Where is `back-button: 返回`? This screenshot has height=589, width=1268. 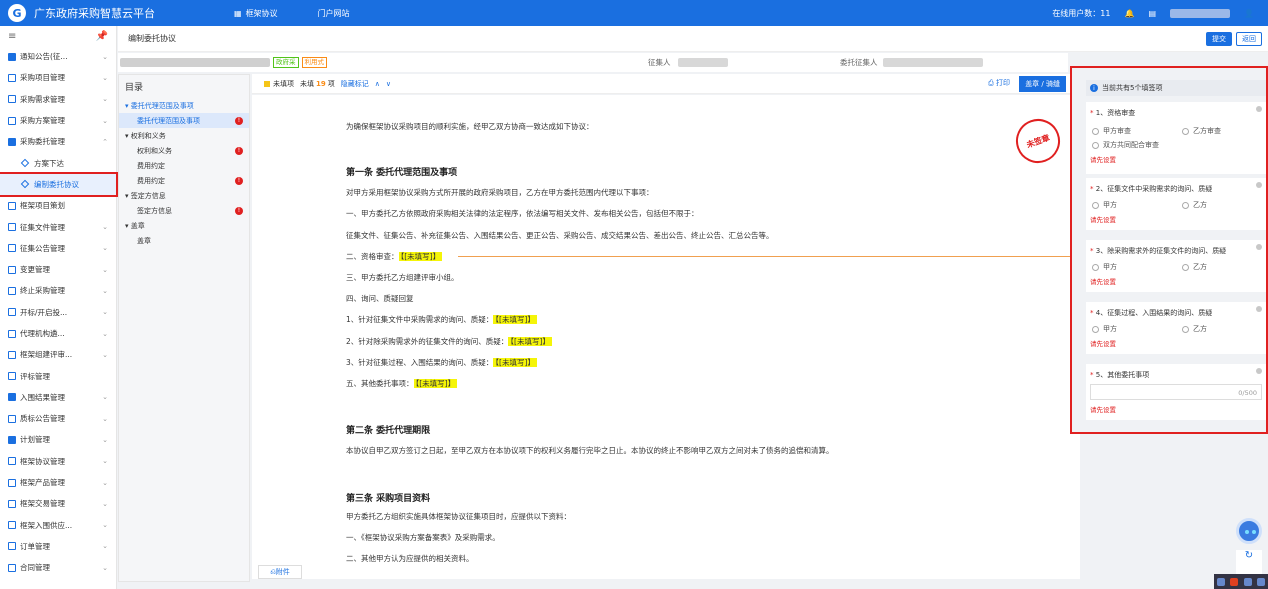
back-button: 返回 is located at coordinates (1249, 39).